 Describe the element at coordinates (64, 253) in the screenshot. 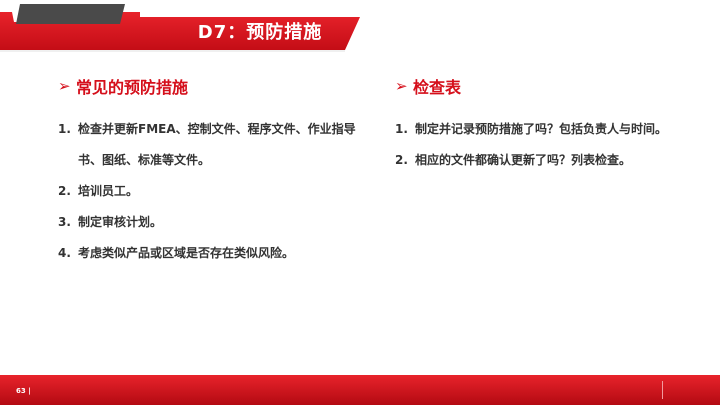

I see `item-number: 4.` at that location.